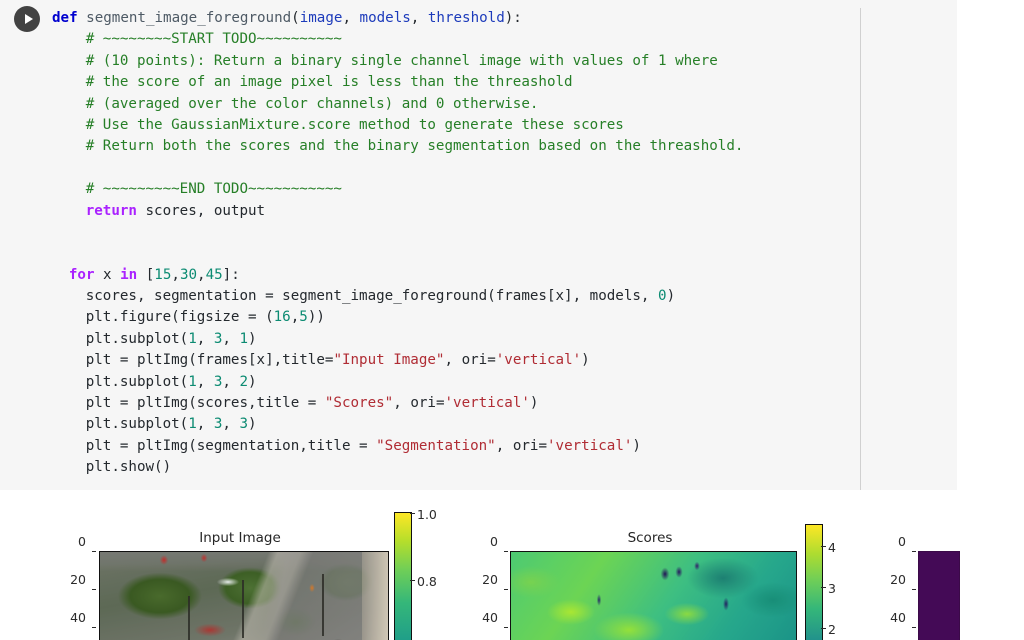 The image size is (1024, 640). I want to click on segmentation-axes, so click(939, 595).